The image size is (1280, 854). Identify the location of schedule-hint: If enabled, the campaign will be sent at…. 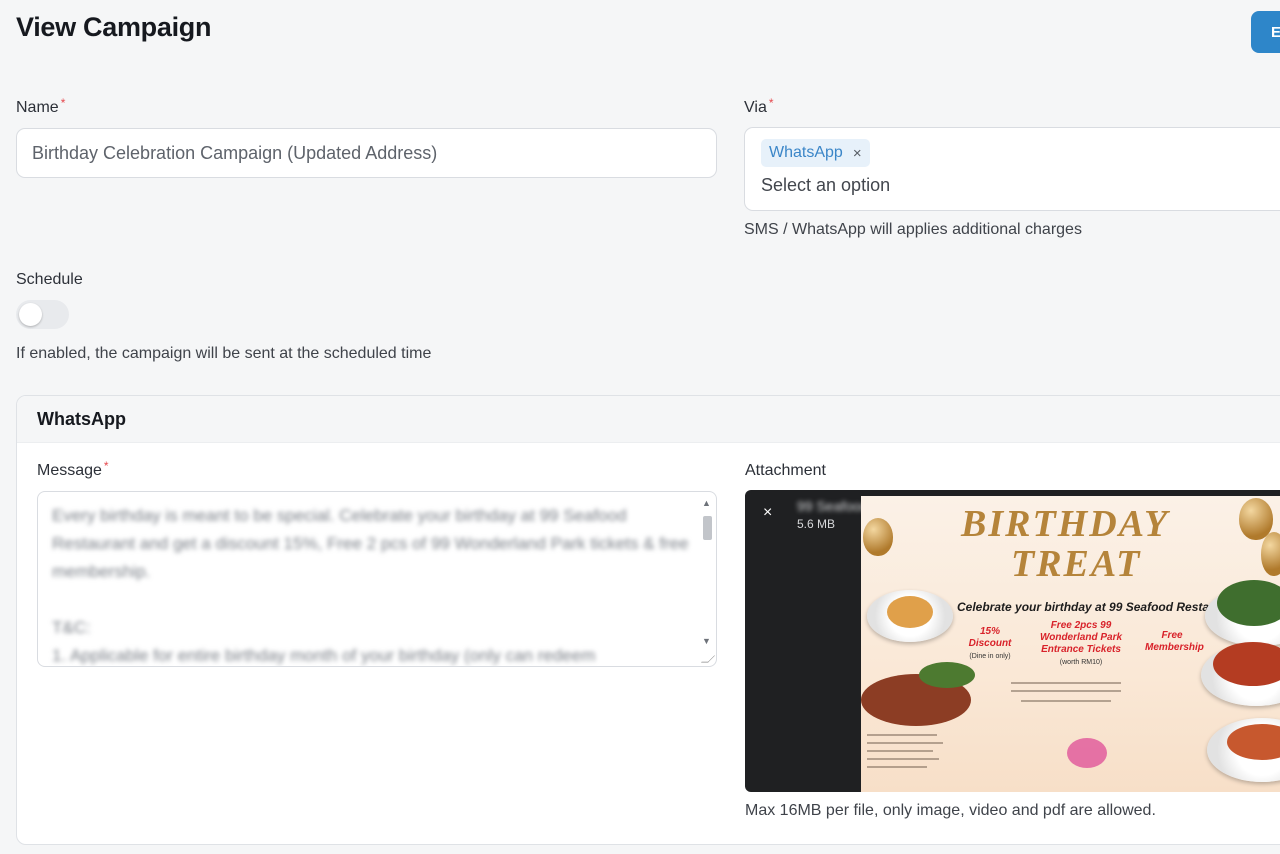
(224, 353).